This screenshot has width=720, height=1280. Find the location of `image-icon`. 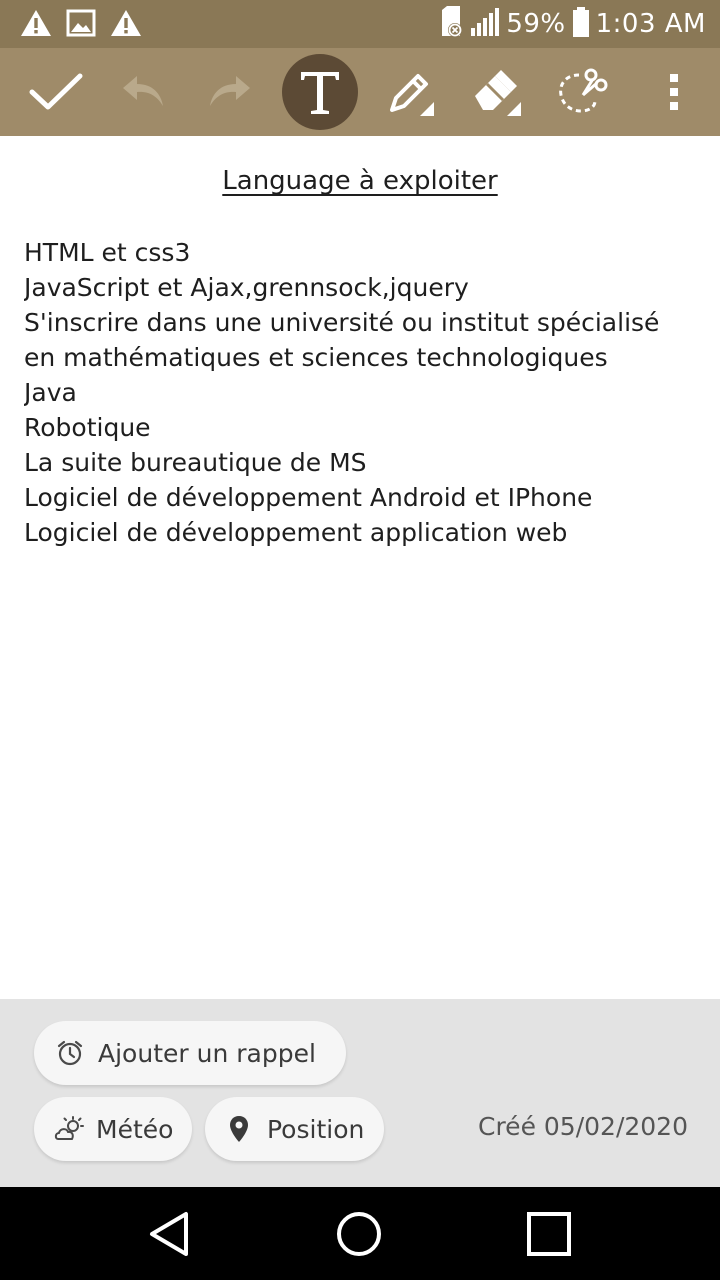

image-icon is located at coordinates (81, 23).